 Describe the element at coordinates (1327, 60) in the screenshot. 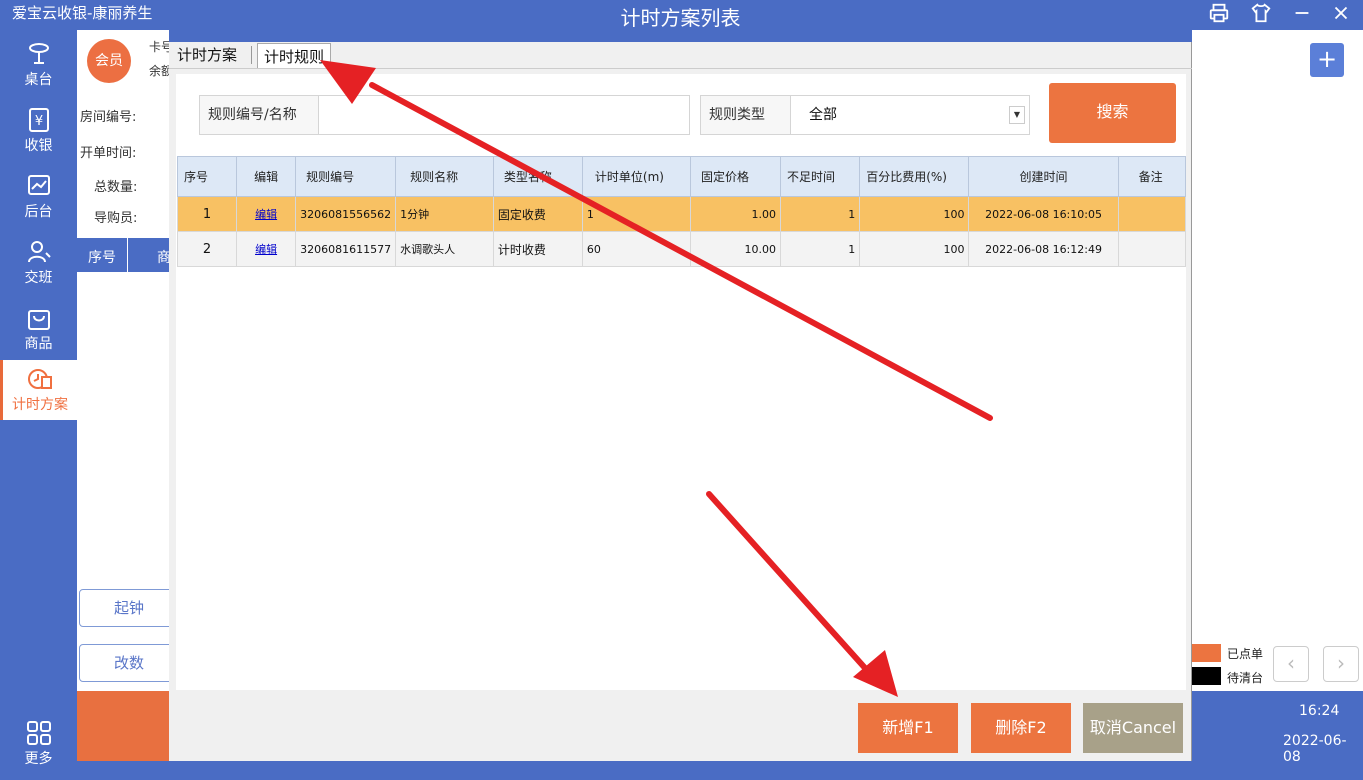

I see `add-icon: +` at that location.